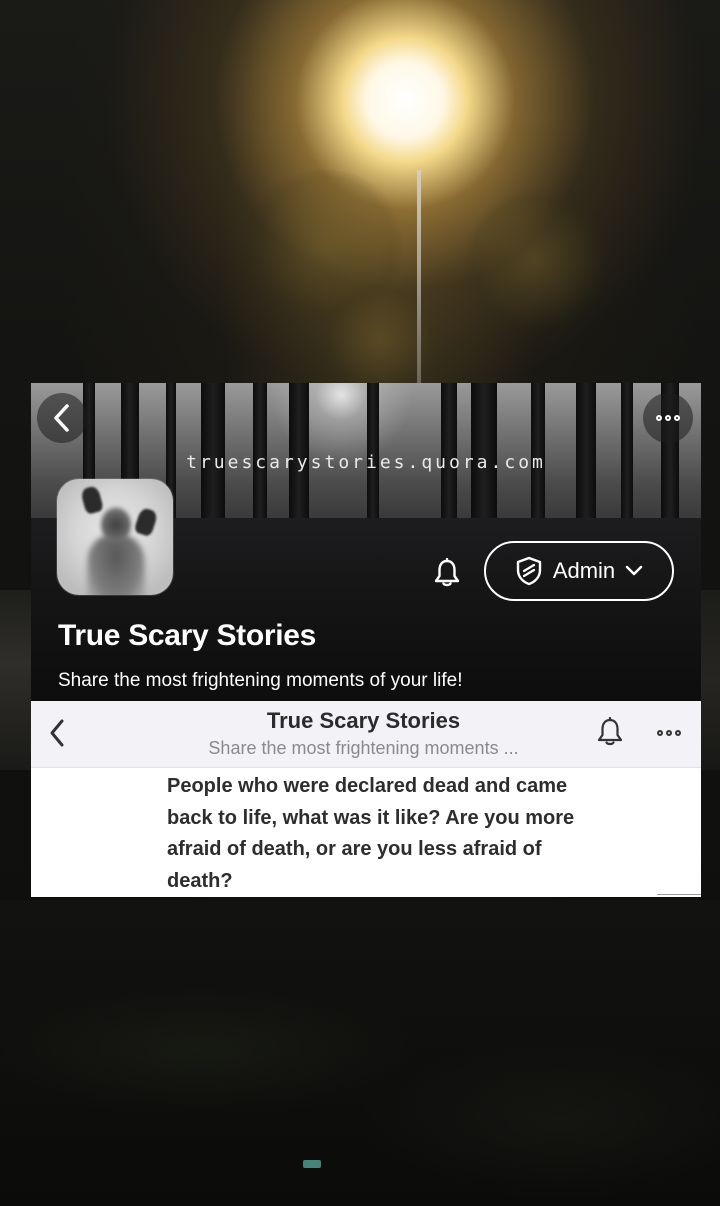 This screenshot has width=720, height=1206. I want to click on nav-notifications-button, so click(610, 732).